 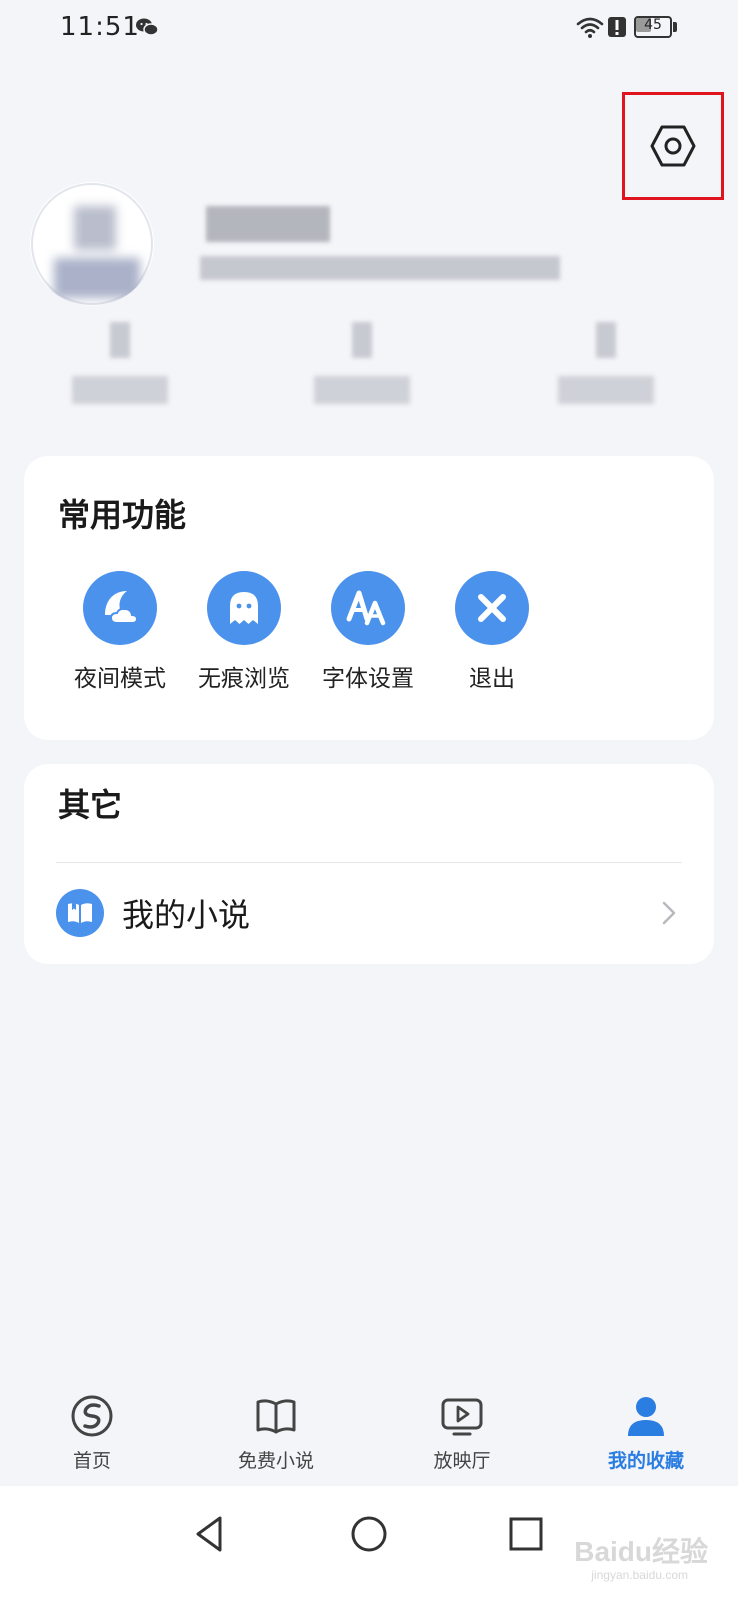 What do you see at coordinates (369, 1534) in the screenshot?
I see `home-circle-icon` at bounding box center [369, 1534].